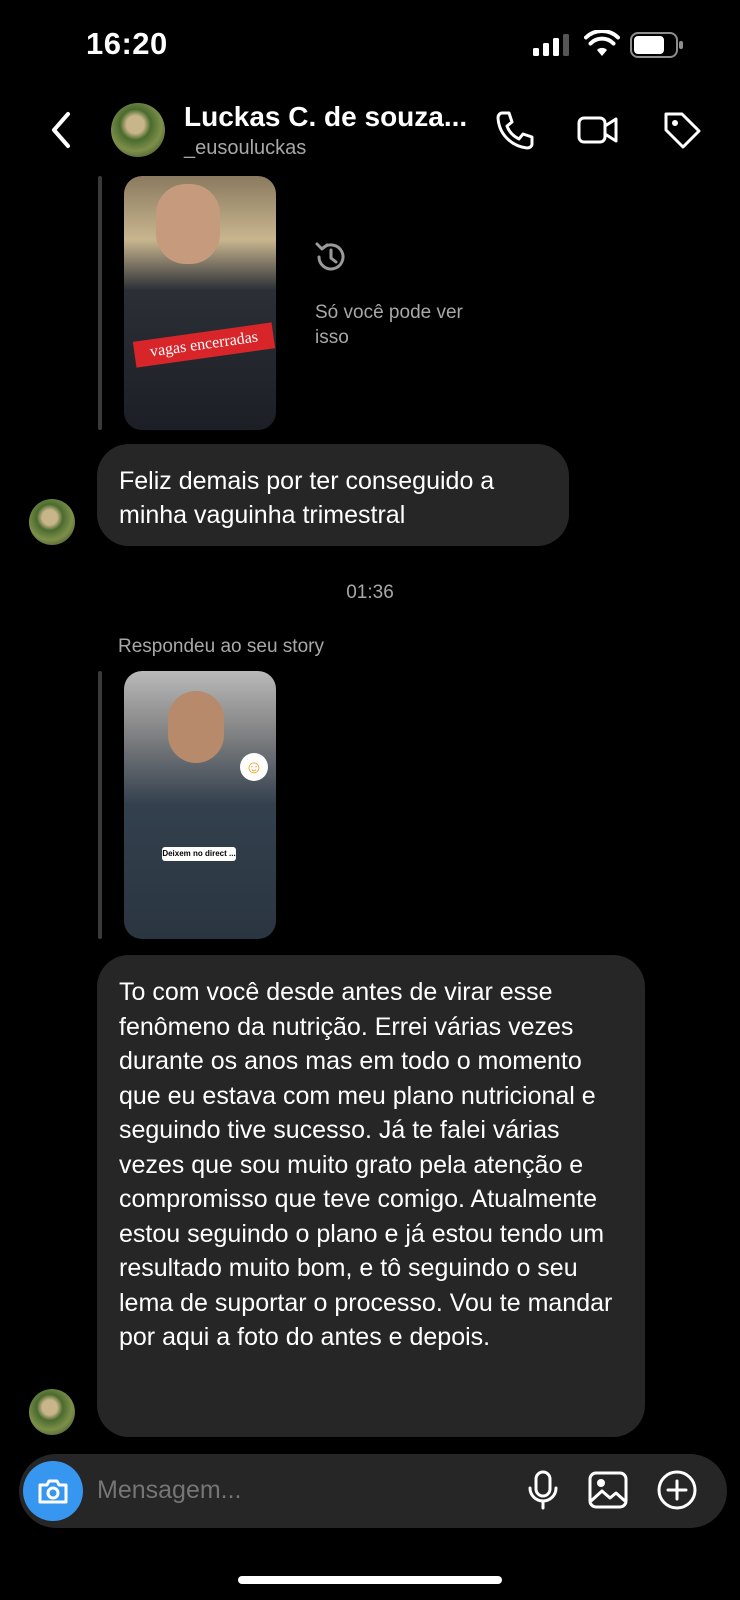 This screenshot has height=1600, width=740. I want to click on emoji-sticker: ☺, so click(254, 767).